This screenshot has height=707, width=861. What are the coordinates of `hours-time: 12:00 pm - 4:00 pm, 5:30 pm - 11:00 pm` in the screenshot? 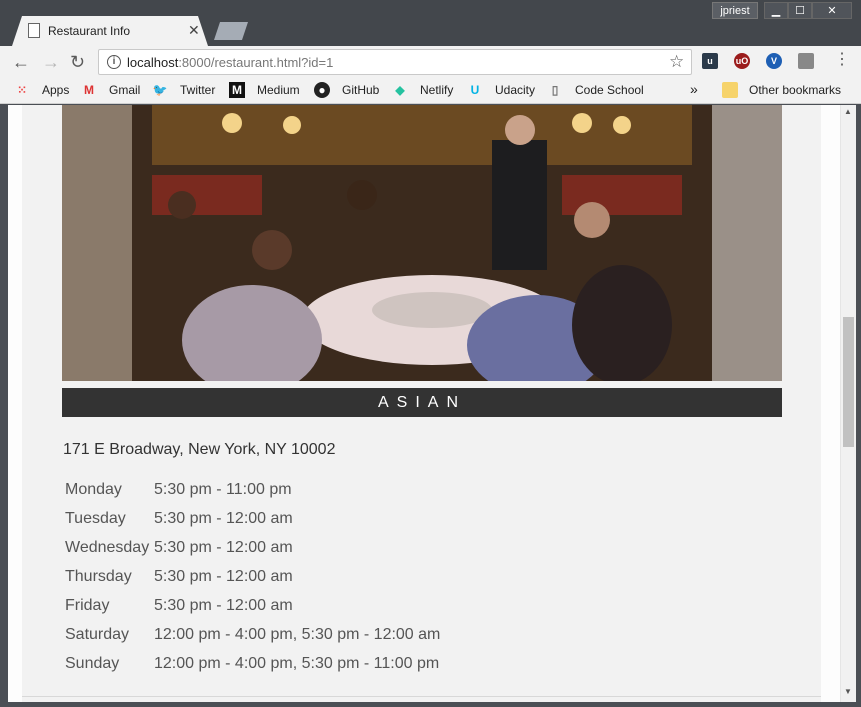 It's located at (297, 663).